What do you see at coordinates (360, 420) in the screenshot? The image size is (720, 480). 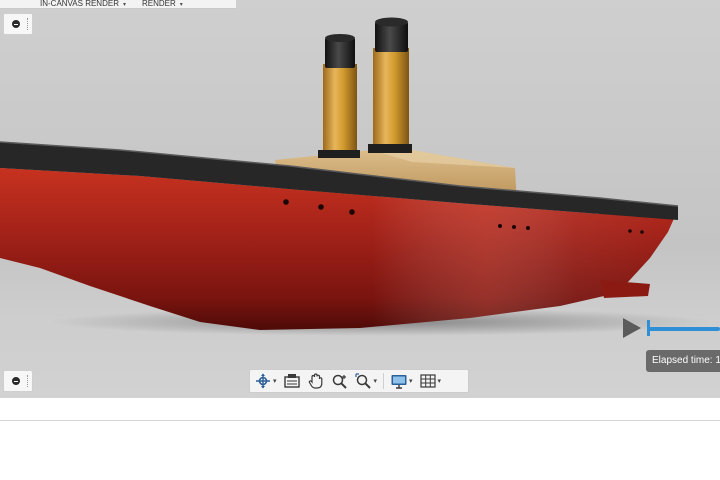 I see `panel-divider` at bounding box center [360, 420].